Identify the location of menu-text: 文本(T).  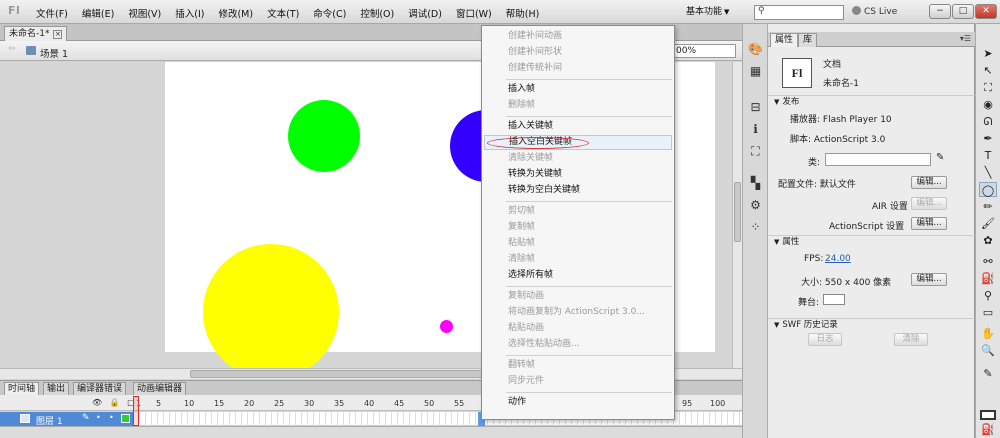
(283, 13).